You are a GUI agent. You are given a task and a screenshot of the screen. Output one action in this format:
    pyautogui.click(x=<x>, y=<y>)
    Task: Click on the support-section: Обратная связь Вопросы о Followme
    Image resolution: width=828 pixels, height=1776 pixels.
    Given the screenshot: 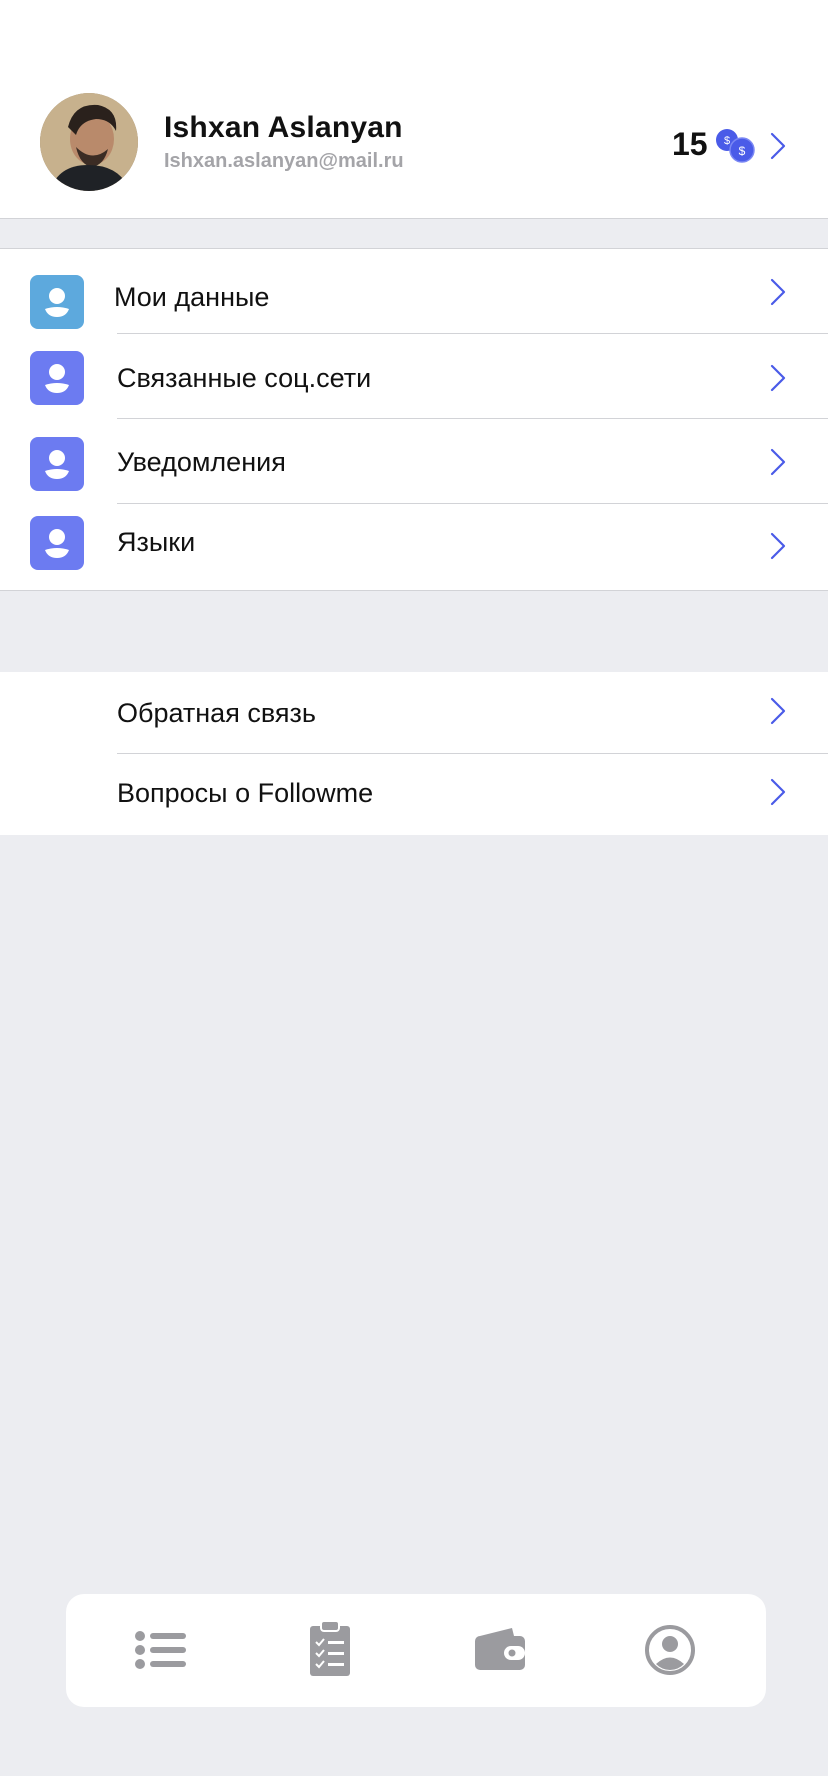 What is the action you would take?
    pyautogui.click(x=414, y=753)
    